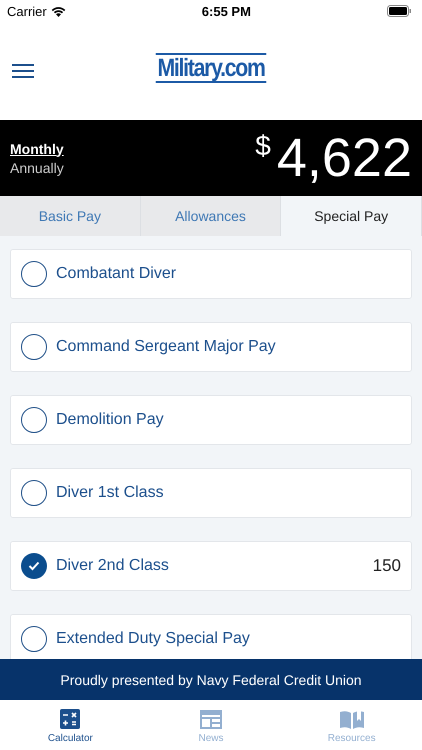  Describe the element at coordinates (23, 71) in the screenshot. I see `menu-button` at that location.